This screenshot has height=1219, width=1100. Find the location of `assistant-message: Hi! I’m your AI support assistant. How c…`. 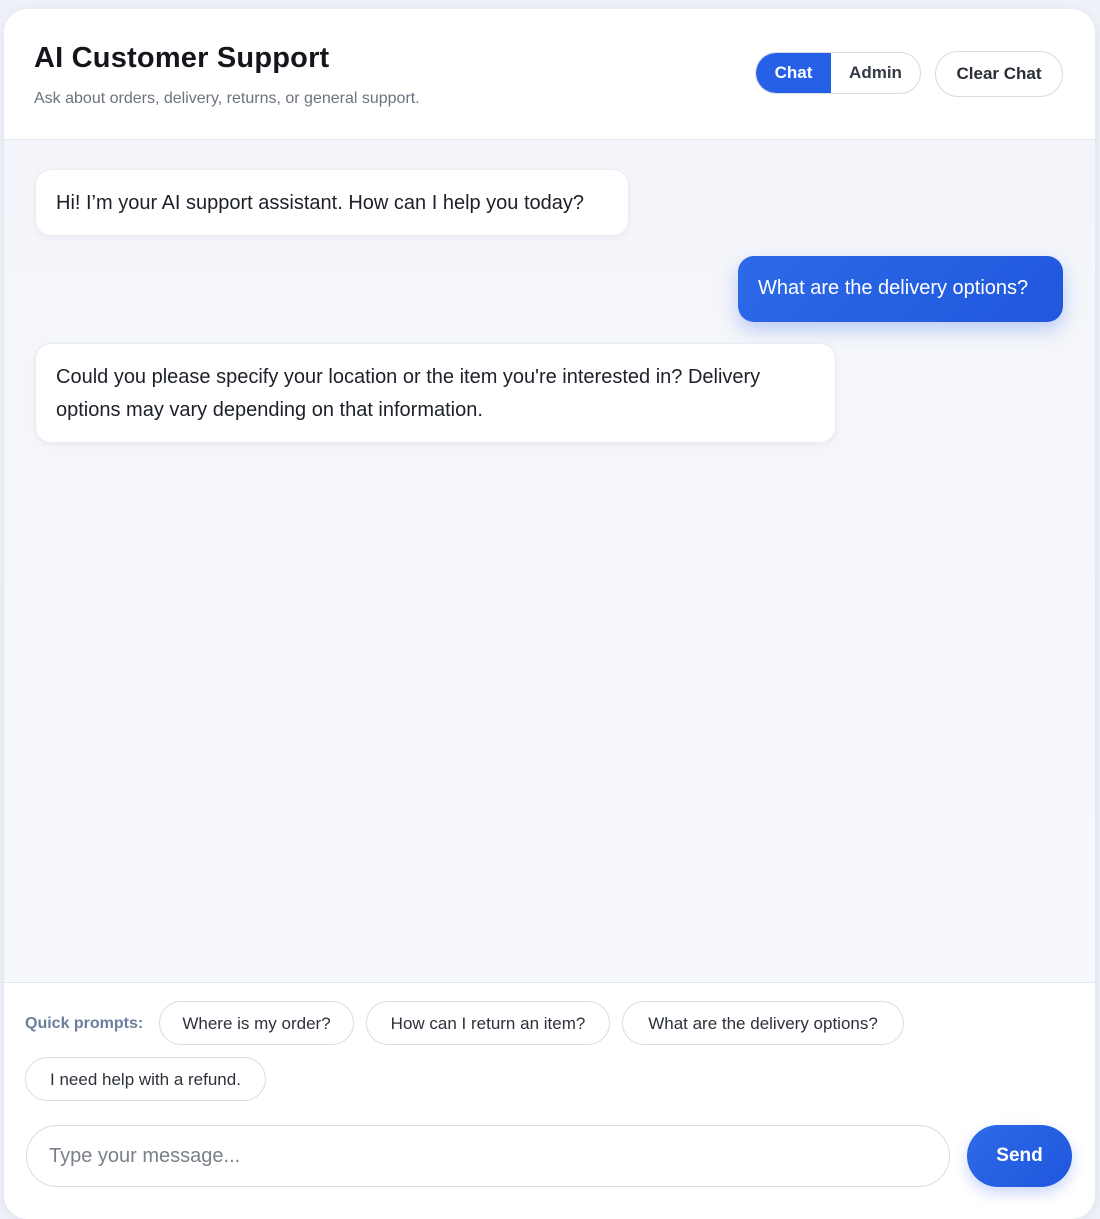

assistant-message: Hi! I’m your AI support assistant. How c… is located at coordinates (332, 202).